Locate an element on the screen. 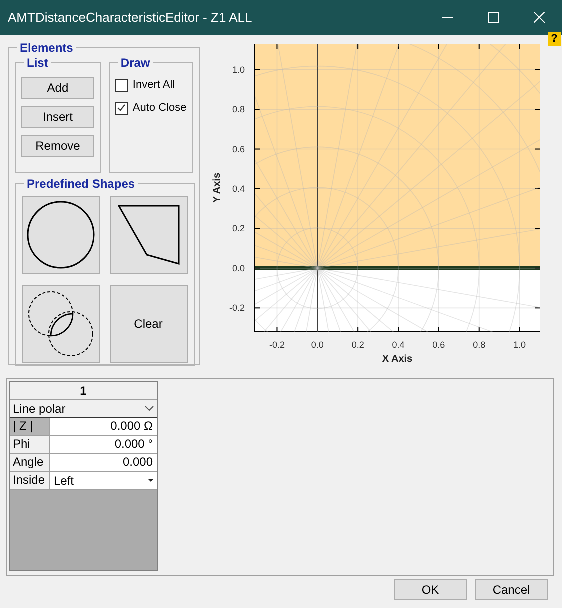 The height and width of the screenshot is (608, 562). x-tick-label: 0.8 is located at coordinates (479, 345).